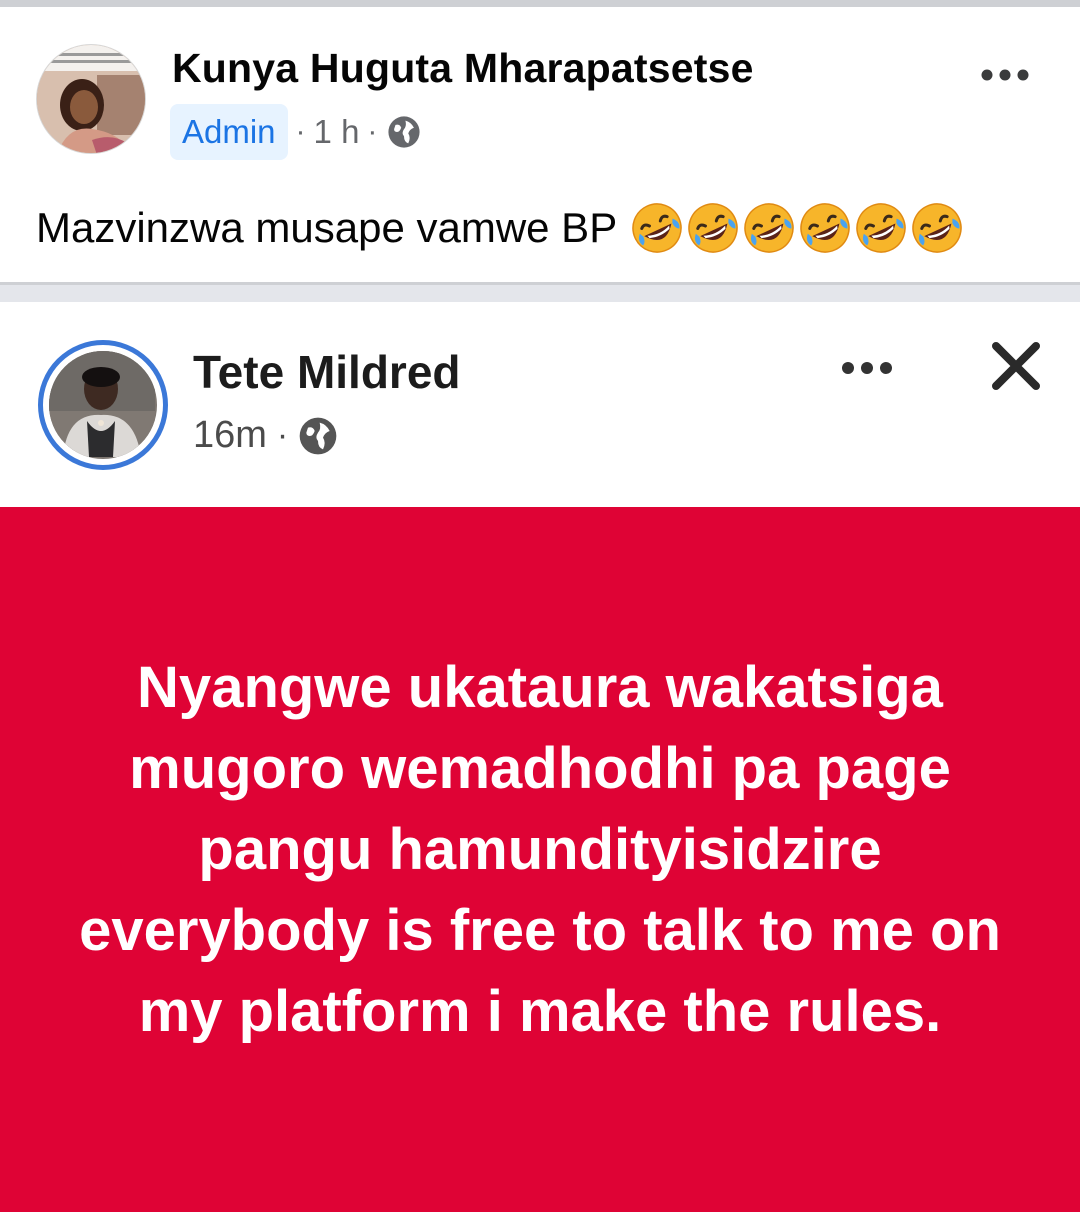  I want to click on laughing-emoji-row, so click(797, 228).